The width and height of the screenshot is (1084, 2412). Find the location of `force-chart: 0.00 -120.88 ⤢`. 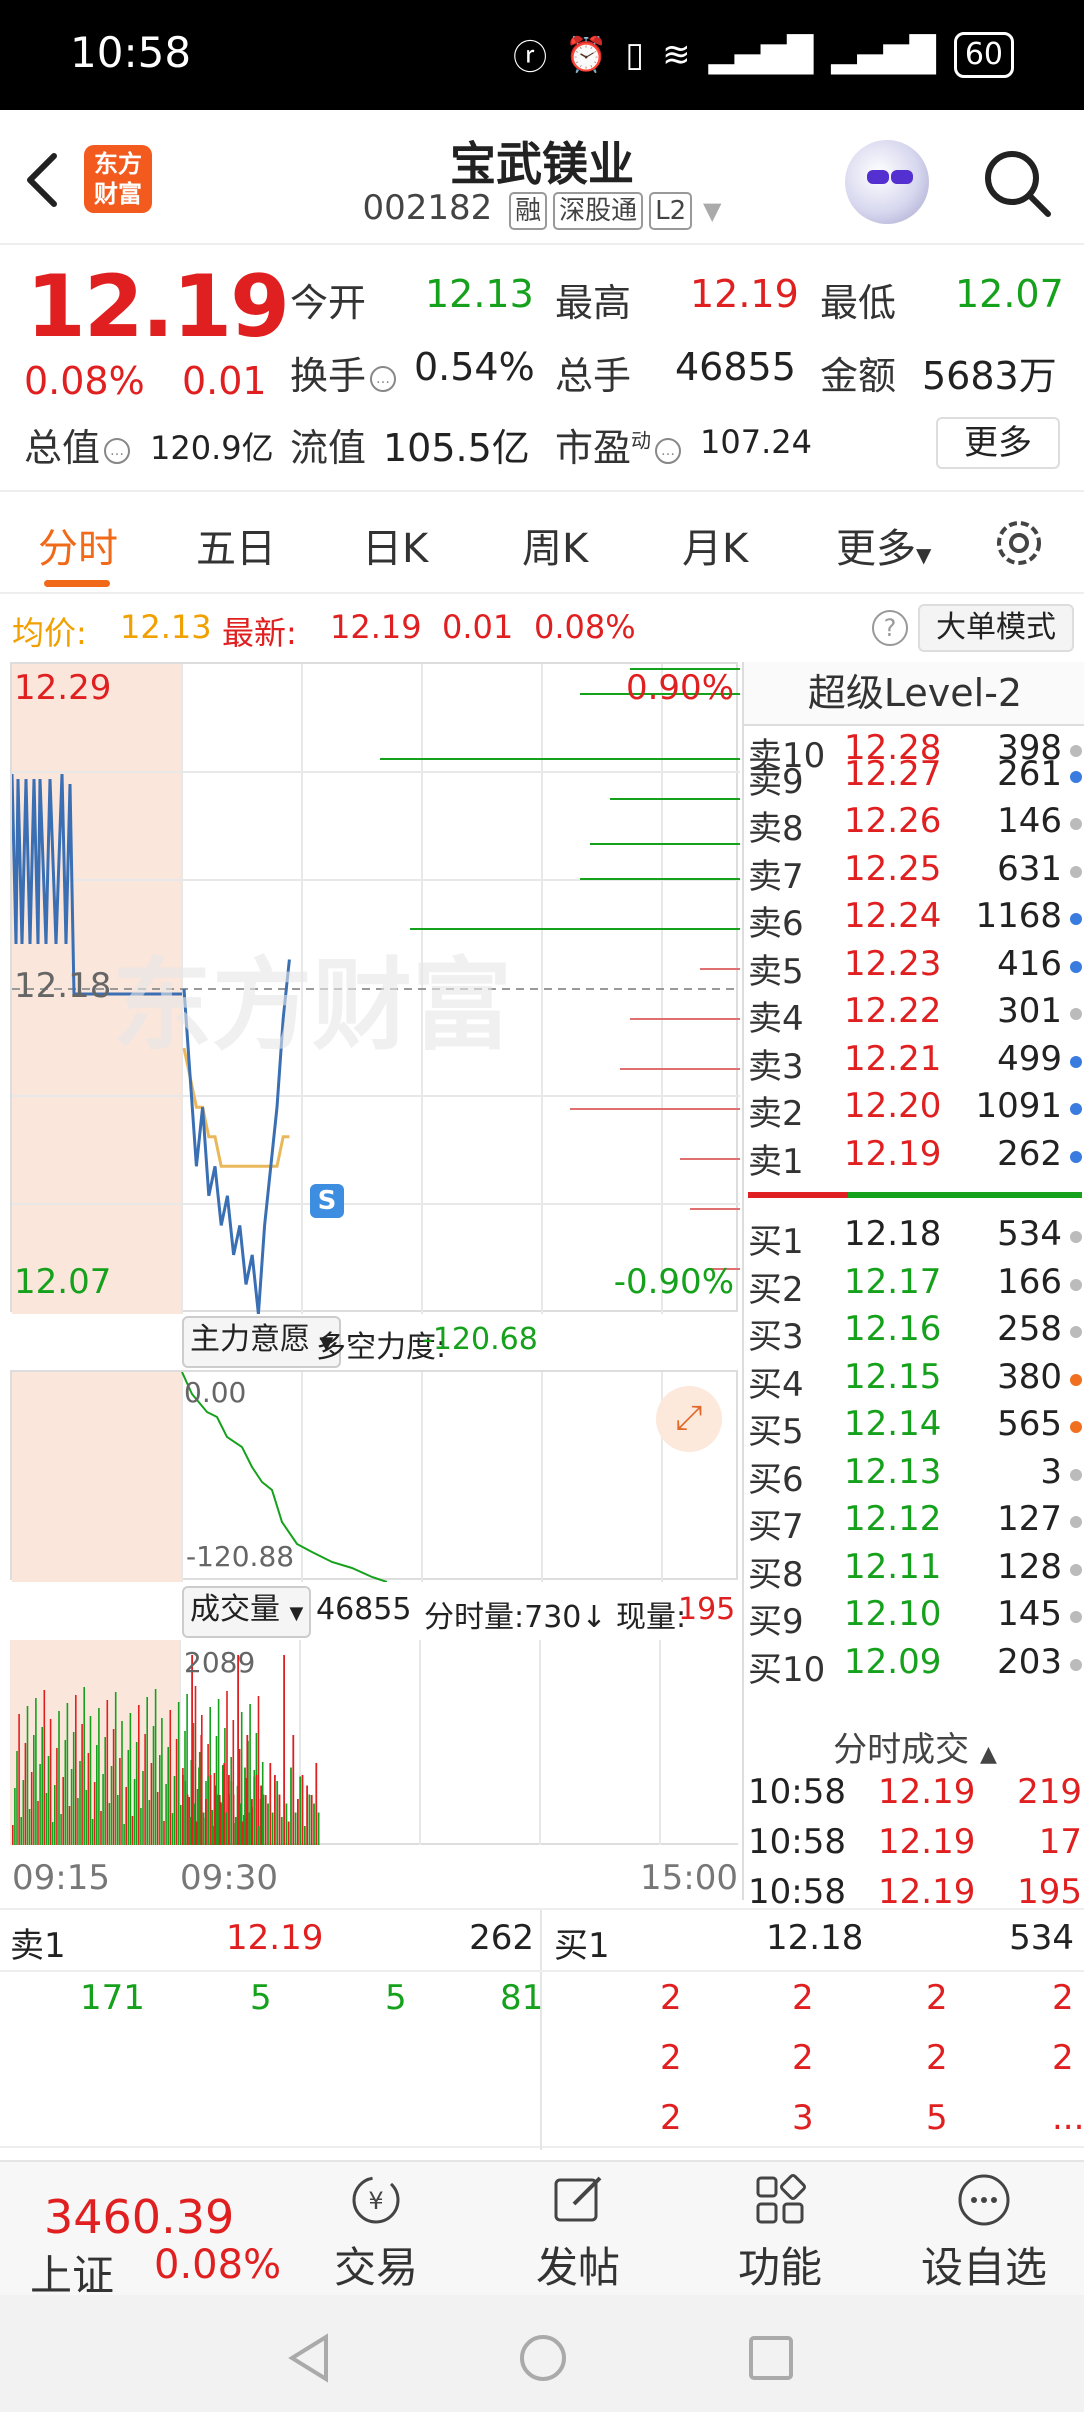

force-chart: 0.00 -120.88 ⤢ is located at coordinates (374, 1476).